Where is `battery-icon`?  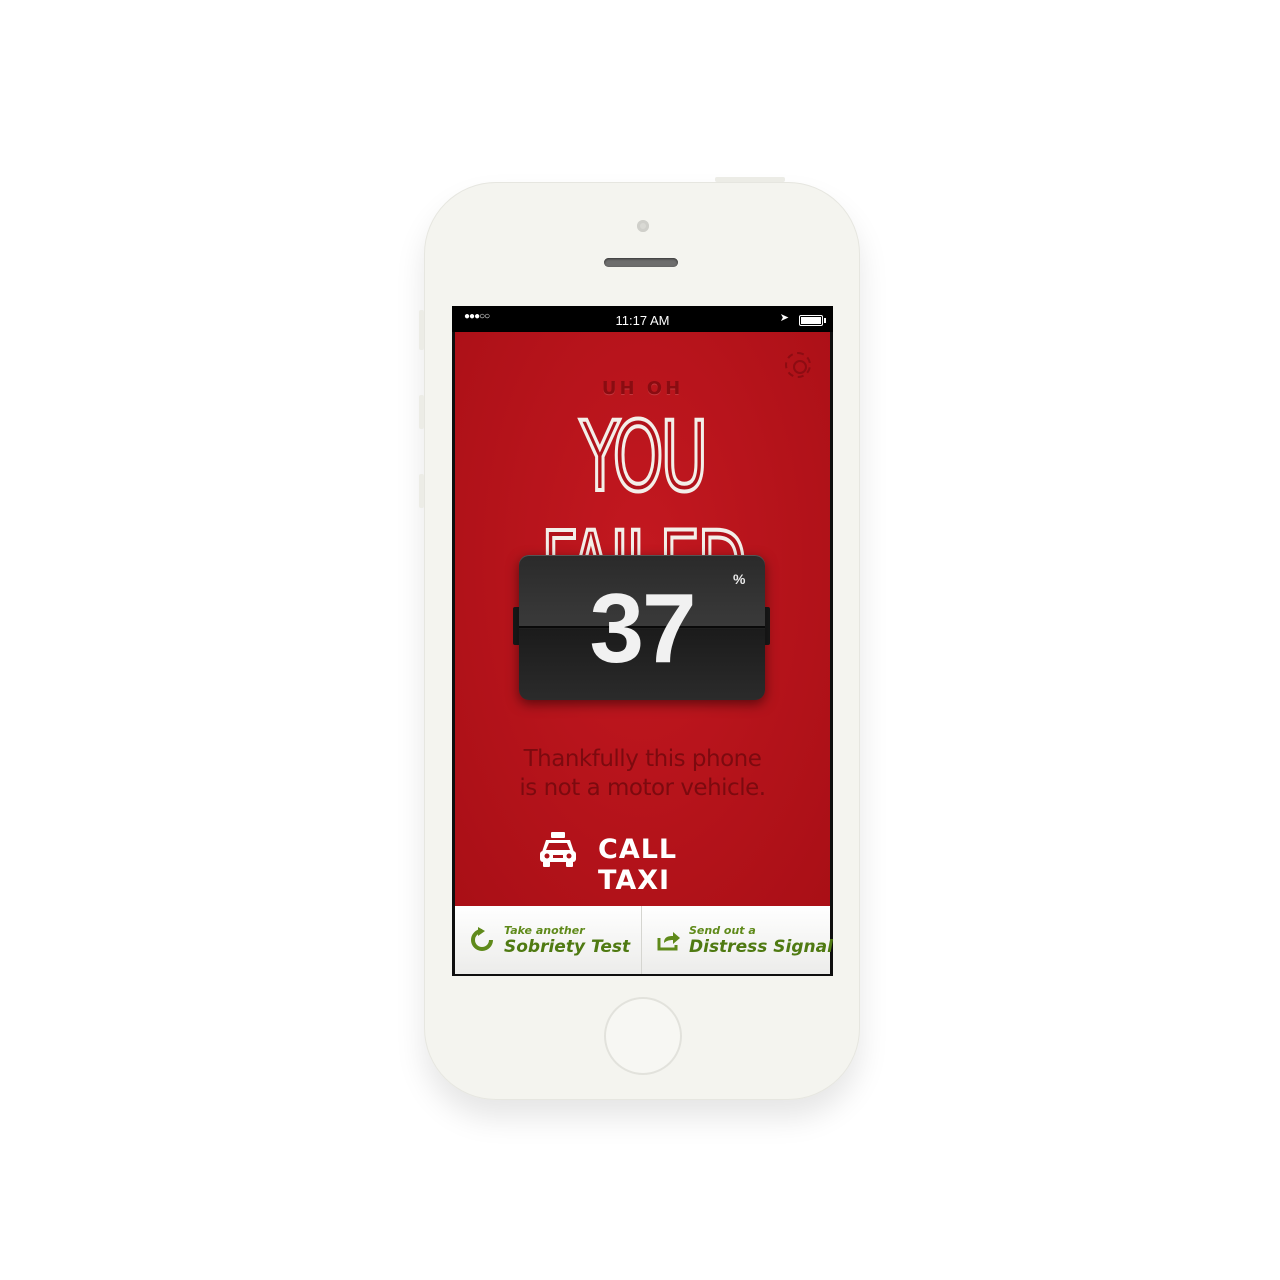
battery-icon is located at coordinates (812, 320).